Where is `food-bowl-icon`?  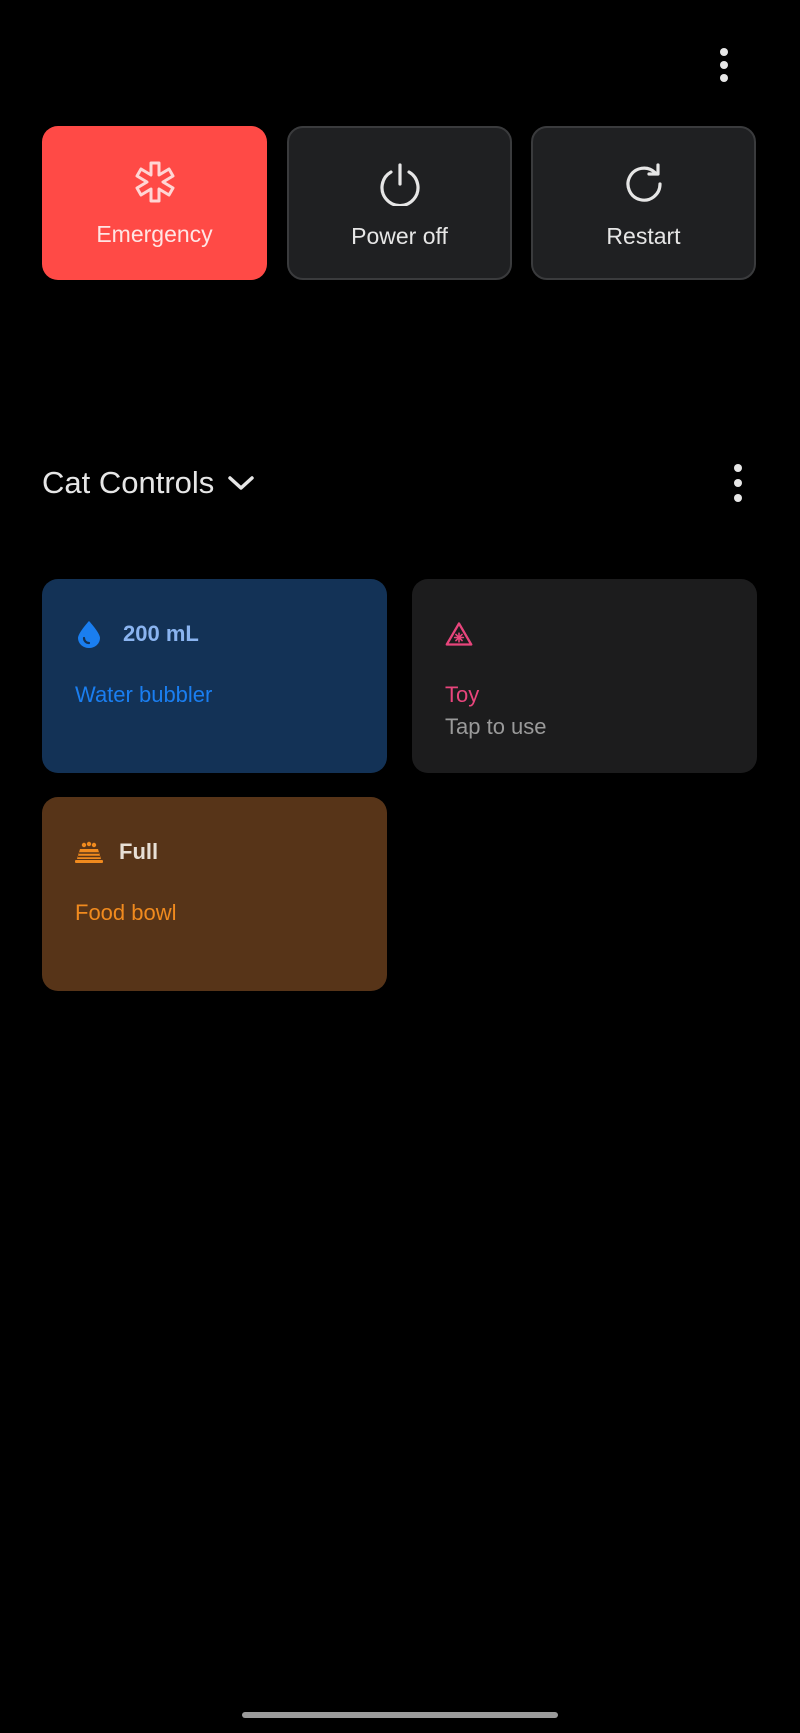 food-bowl-icon is located at coordinates (89, 852).